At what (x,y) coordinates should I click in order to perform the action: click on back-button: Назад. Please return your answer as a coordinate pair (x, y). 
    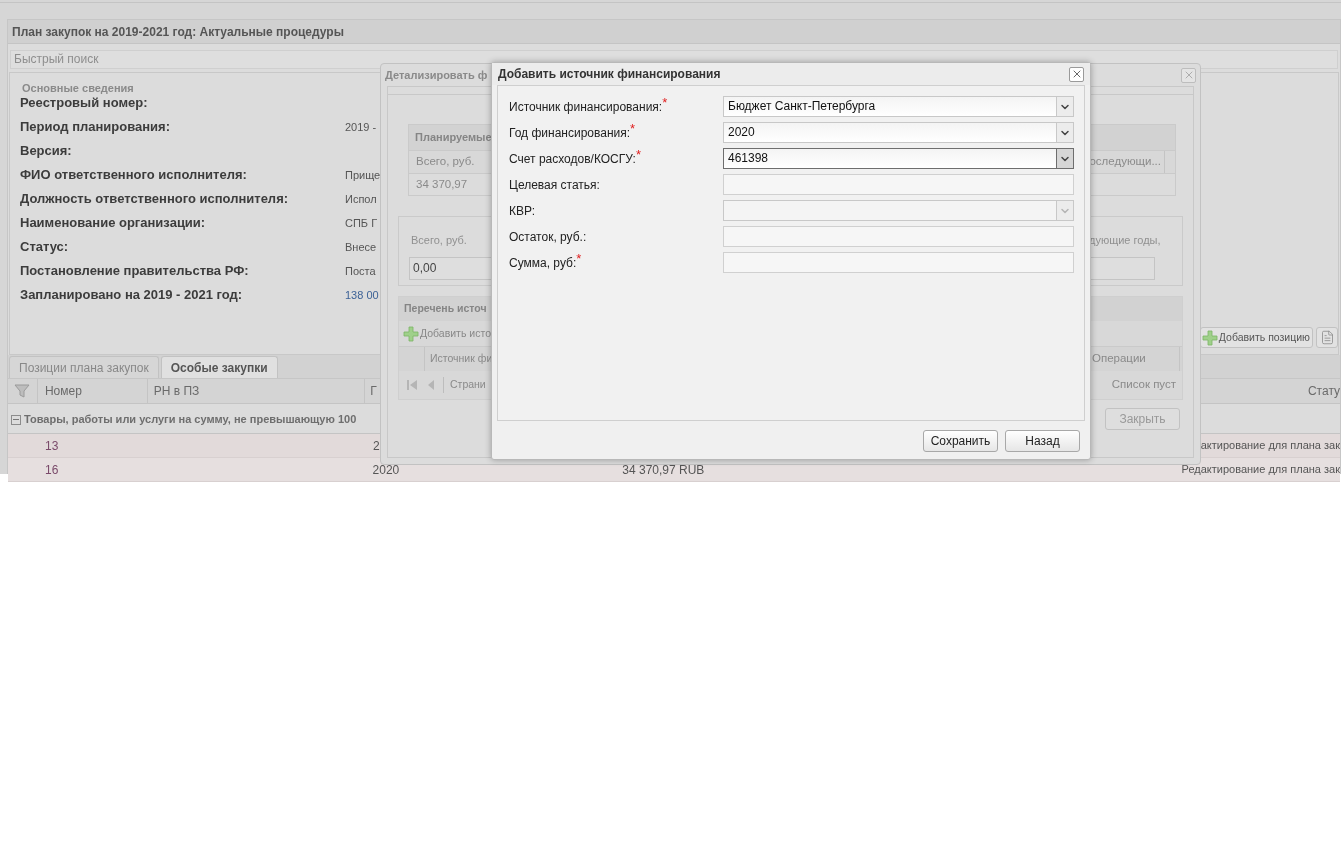
    Looking at the image, I should click on (1042, 441).